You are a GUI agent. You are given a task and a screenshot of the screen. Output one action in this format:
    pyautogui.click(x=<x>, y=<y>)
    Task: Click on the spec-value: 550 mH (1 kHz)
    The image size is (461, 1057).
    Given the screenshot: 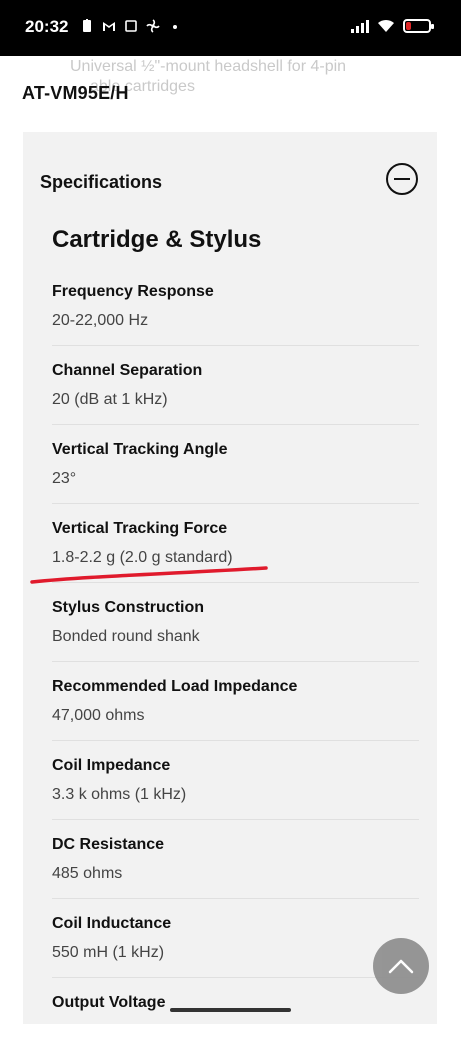 What is the action you would take?
    pyautogui.click(x=108, y=952)
    